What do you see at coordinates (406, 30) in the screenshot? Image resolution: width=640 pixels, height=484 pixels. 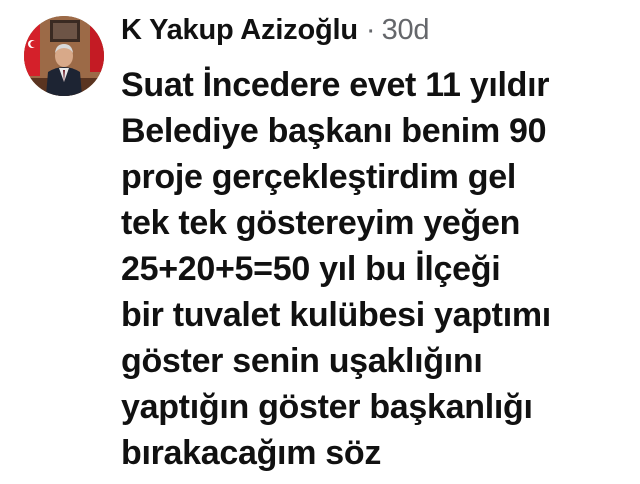 I see `timestamp: 30d` at bounding box center [406, 30].